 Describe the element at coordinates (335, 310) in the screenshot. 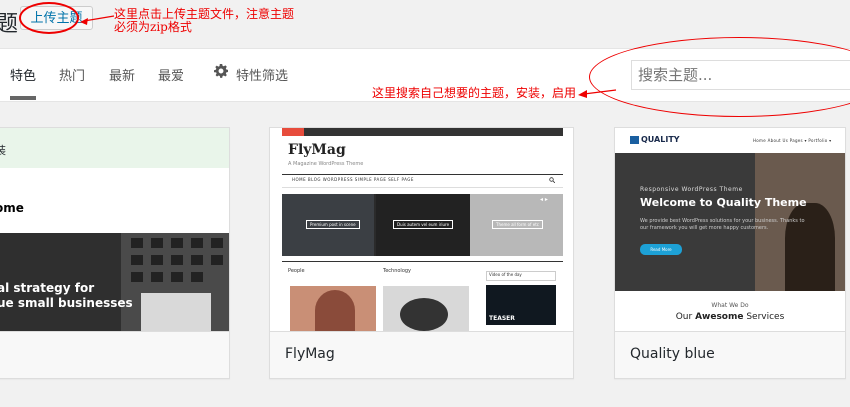

I see `people-image-figure` at that location.